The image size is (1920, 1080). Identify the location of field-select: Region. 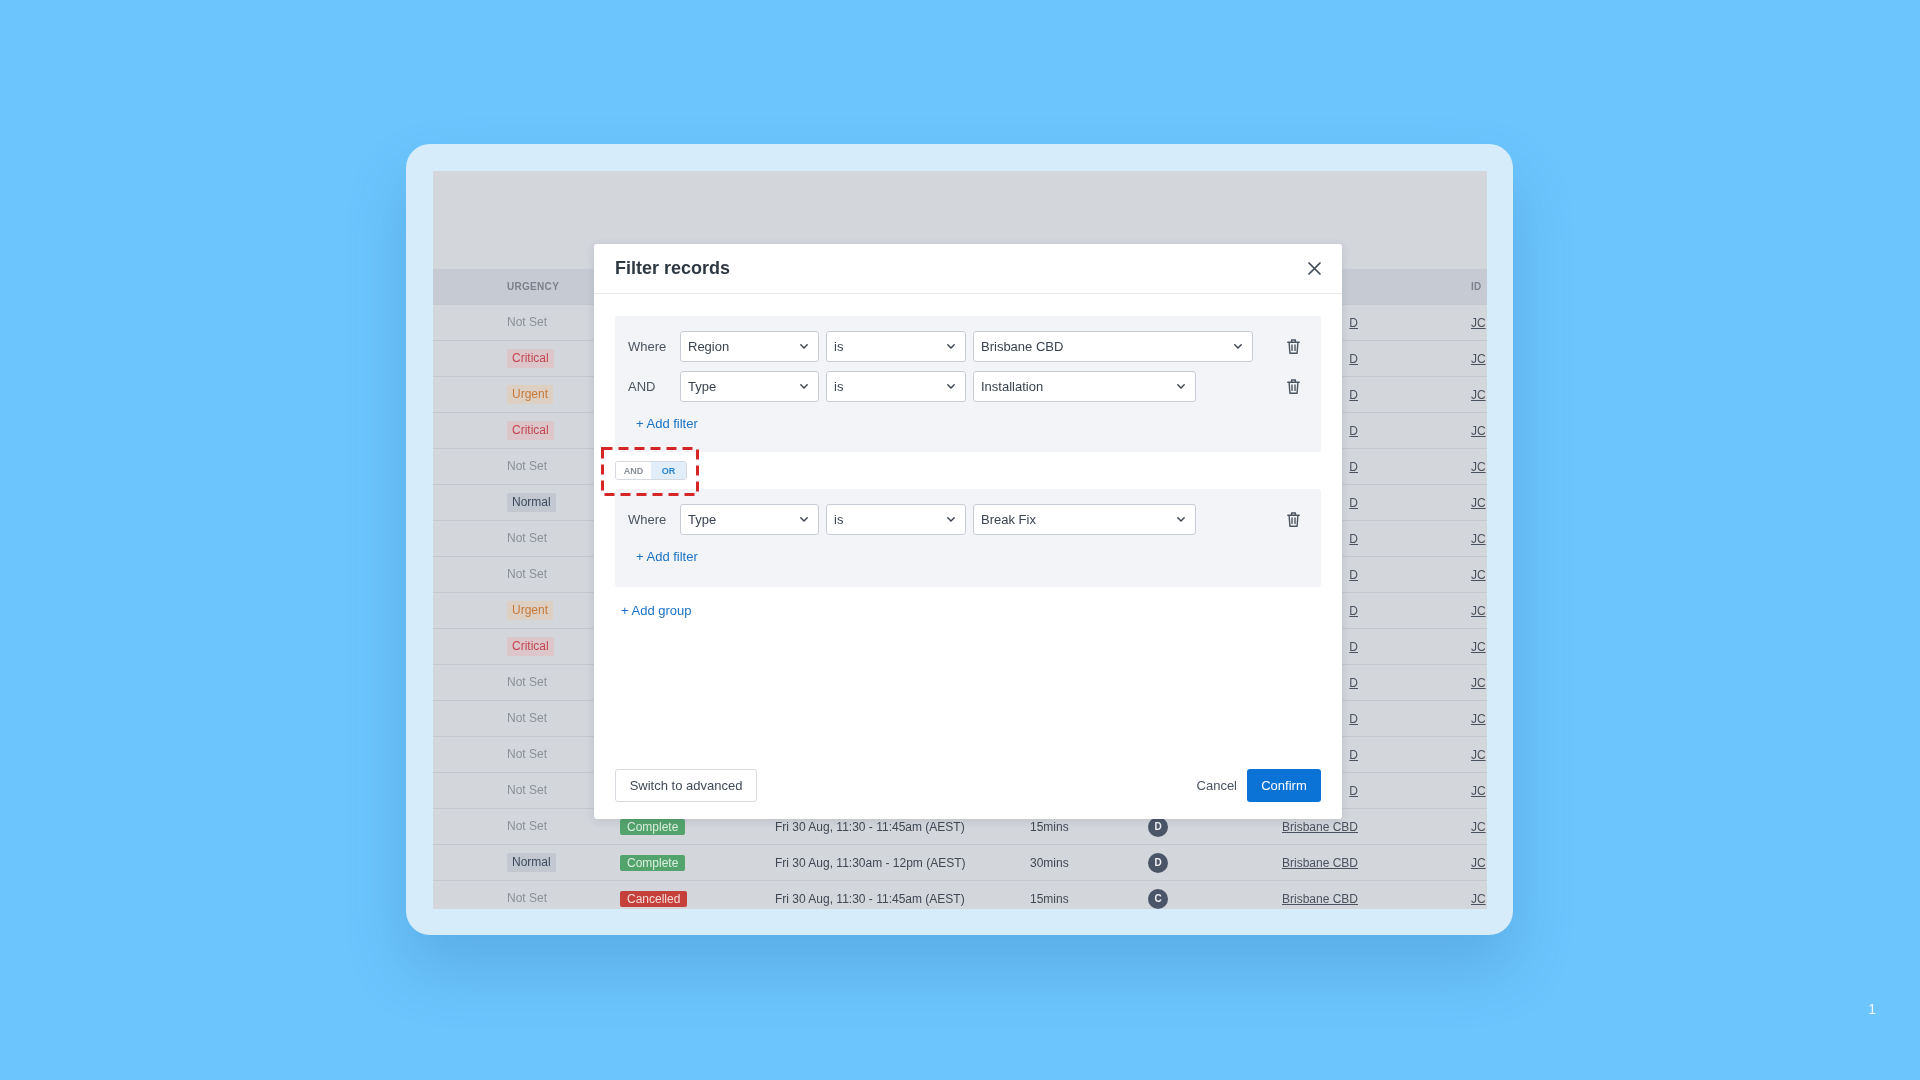
(749, 346).